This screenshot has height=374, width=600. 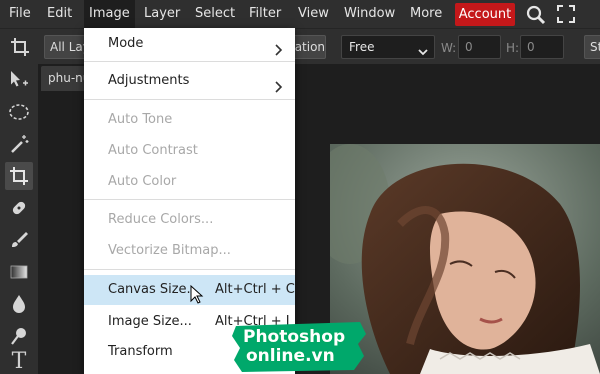 What do you see at coordinates (388, 47) in the screenshot?
I see `ratio-select: Free` at bounding box center [388, 47].